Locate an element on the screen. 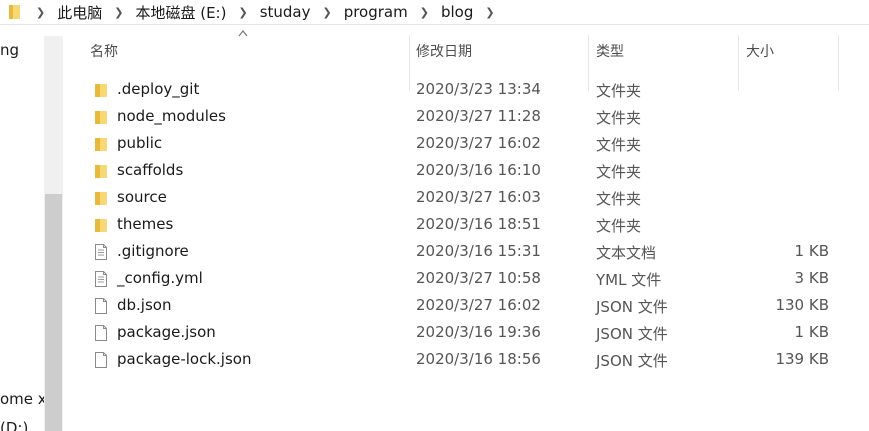  file-name: public is located at coordinates (140, 143).